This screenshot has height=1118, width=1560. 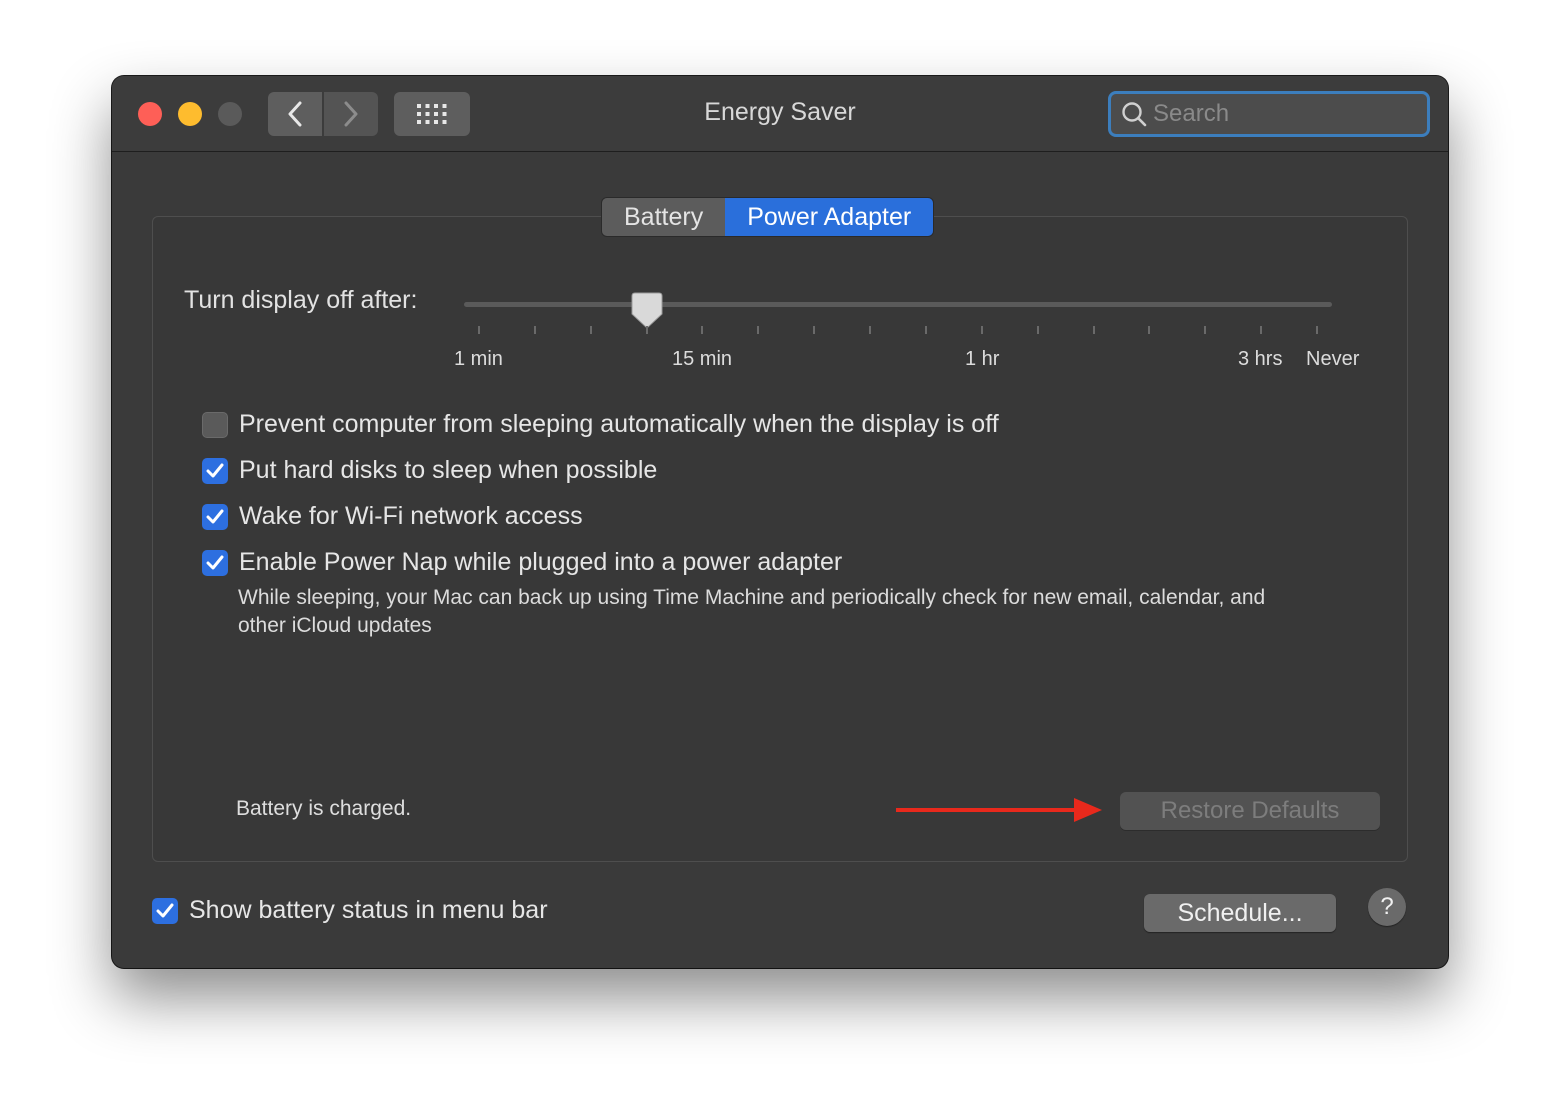 I want to click on tab-bar: Battery Power Adapter, so click(x=768, y=217).